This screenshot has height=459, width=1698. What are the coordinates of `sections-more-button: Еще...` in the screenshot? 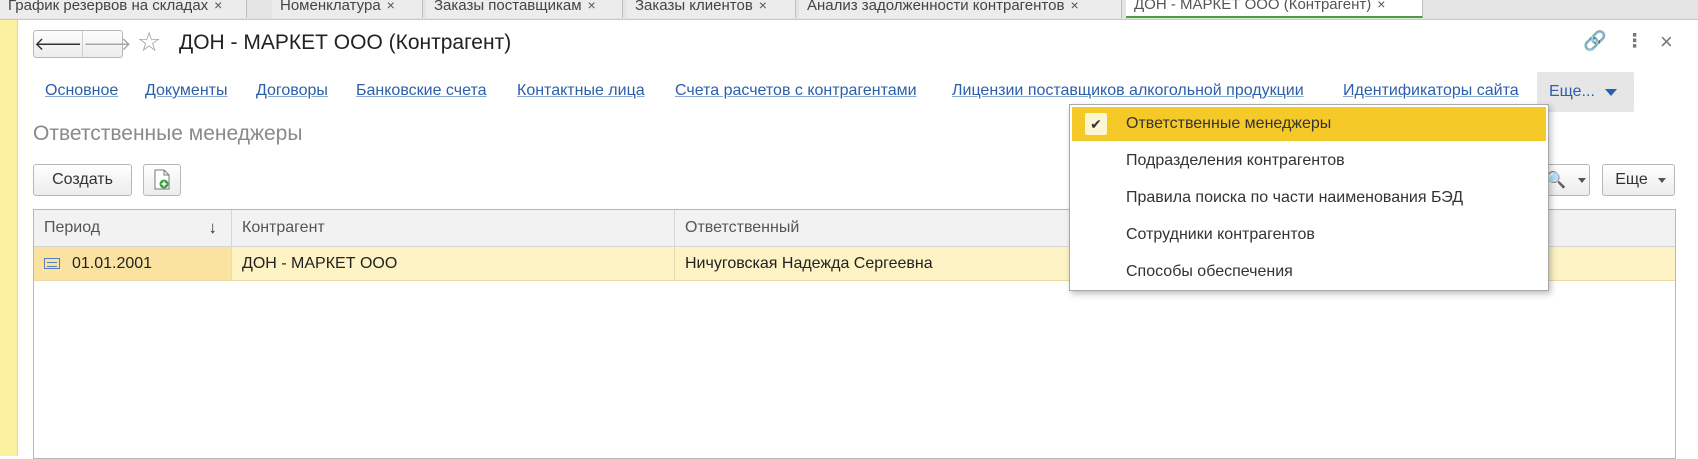 It's located at (1585, 92).